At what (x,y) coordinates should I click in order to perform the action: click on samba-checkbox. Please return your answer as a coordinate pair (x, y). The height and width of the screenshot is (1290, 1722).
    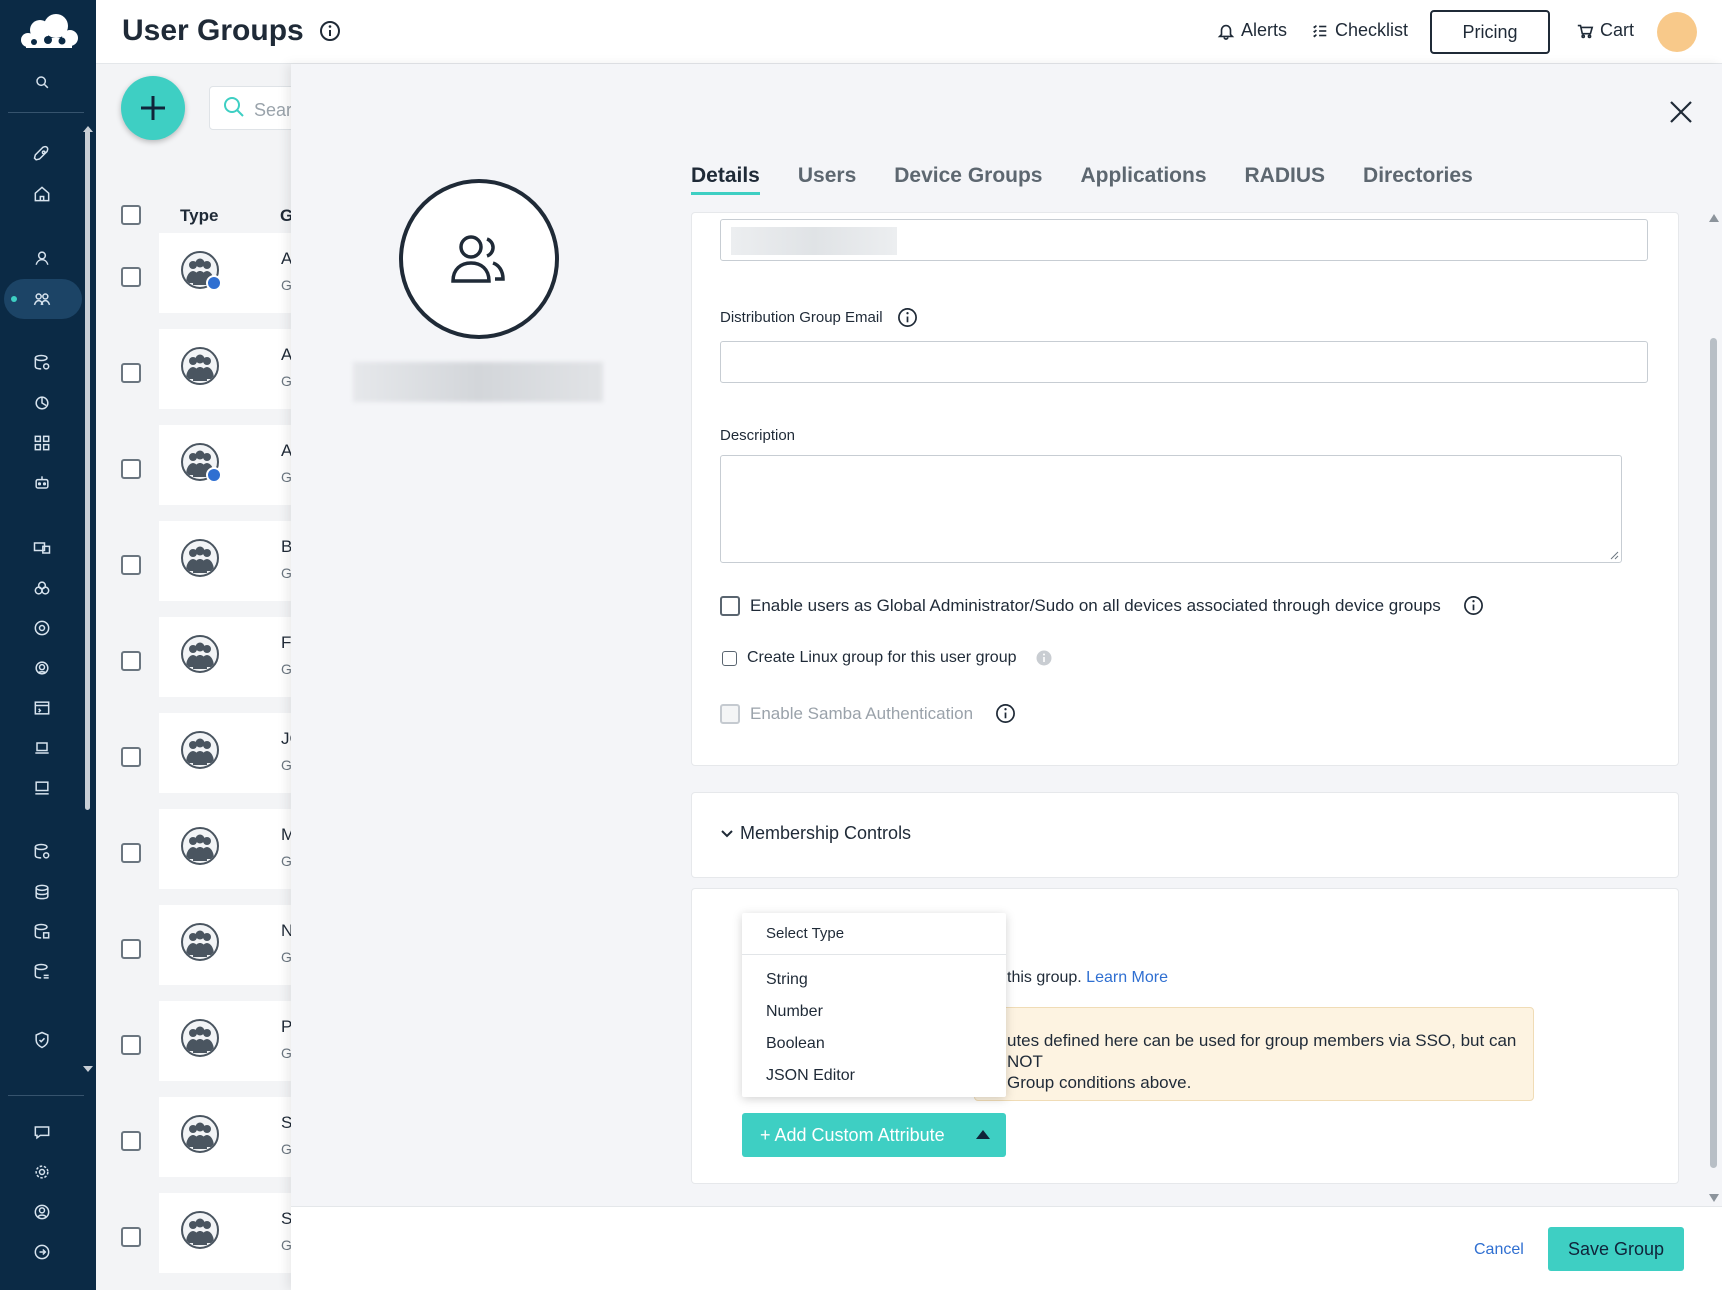
    Looking at the image, I should click on (730, 713).